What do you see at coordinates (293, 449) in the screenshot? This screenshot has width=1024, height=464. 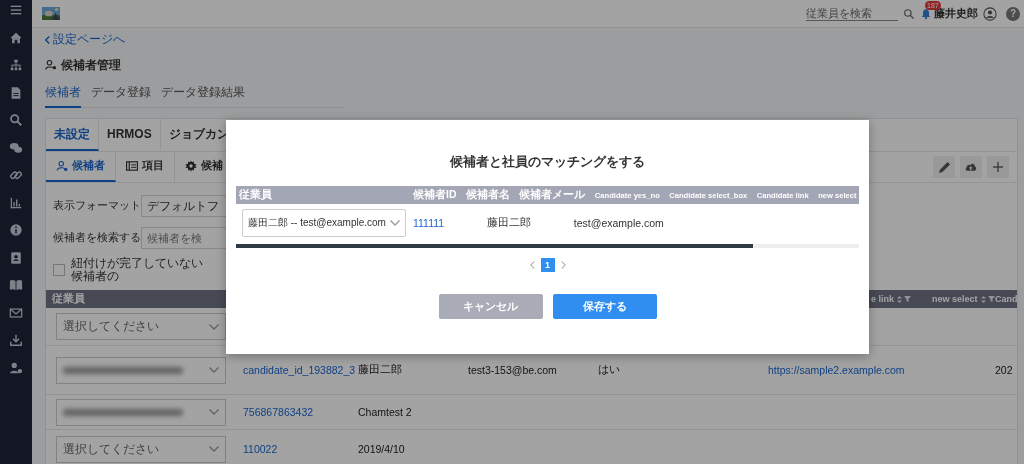 I see `candidate-id-link: 110022` at bounding box center [293, 449].